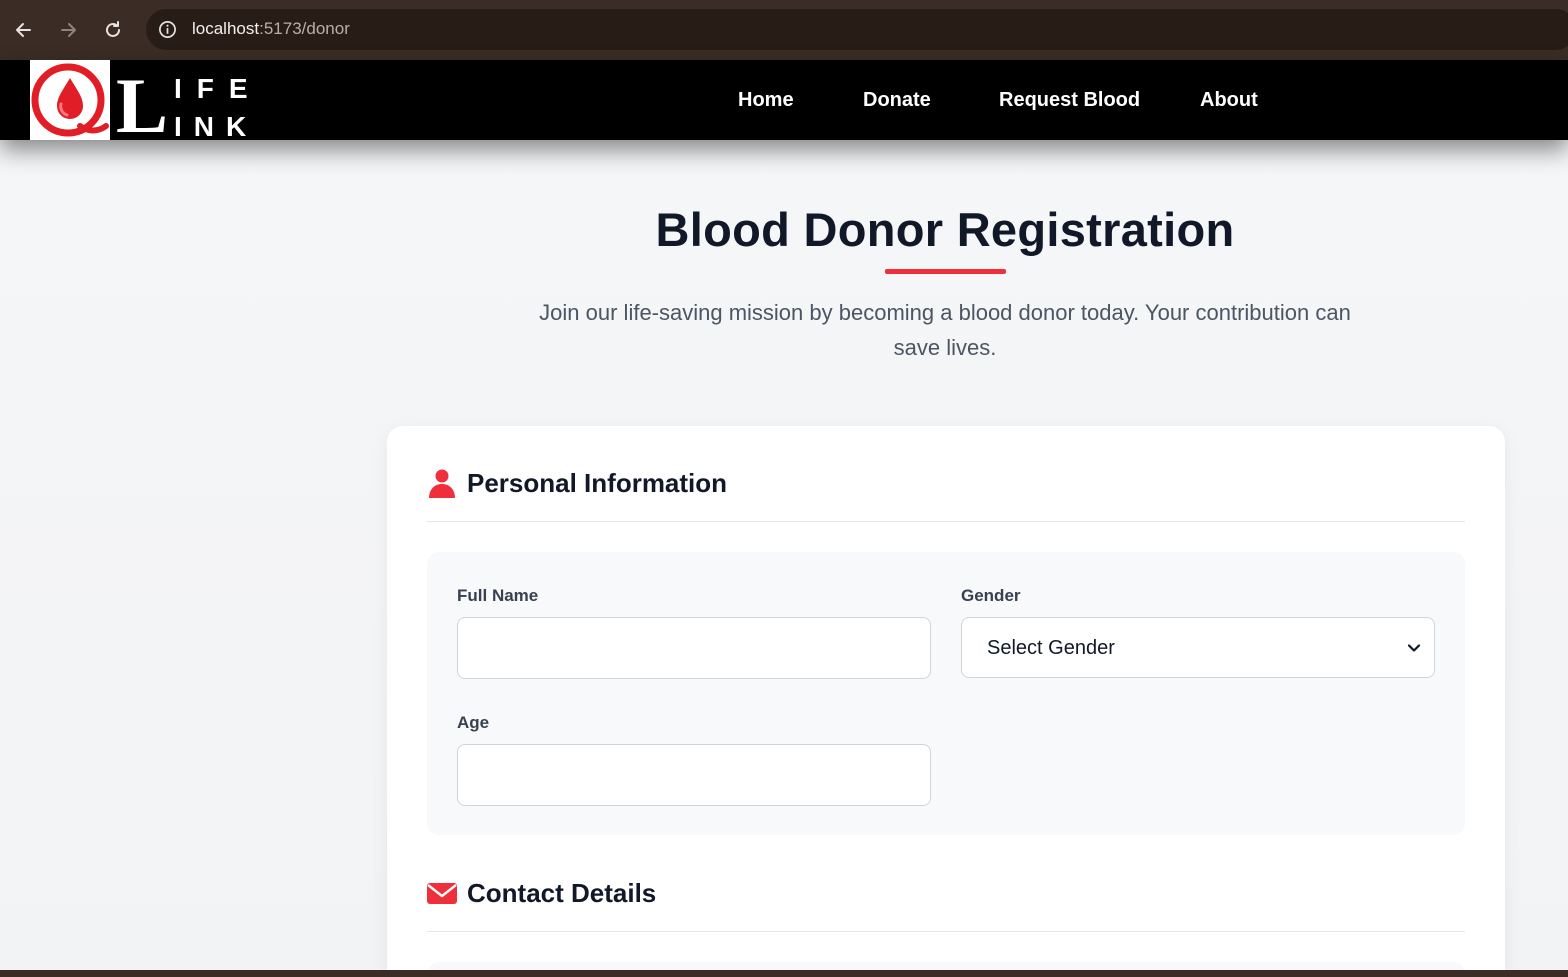 The height and width of the screenshot is (977, 1568). I want to click on contact-details-header: Contact Details, so click(946, 904).